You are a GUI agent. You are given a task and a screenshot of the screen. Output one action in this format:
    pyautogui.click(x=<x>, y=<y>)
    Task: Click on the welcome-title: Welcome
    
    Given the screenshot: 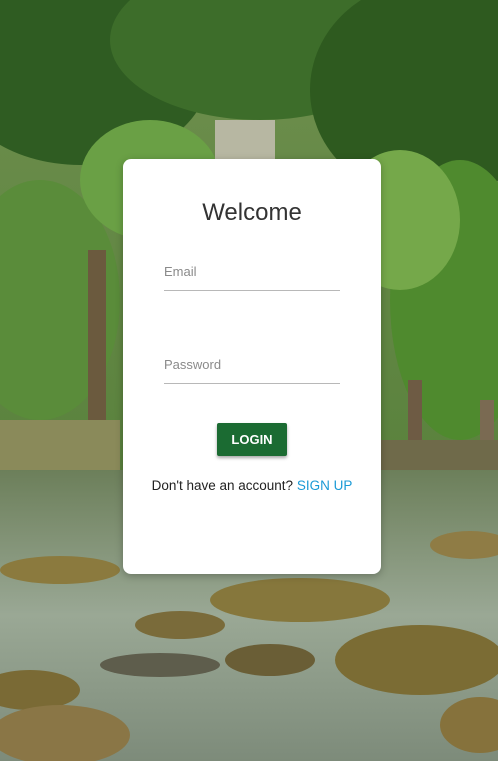 What is the action you would take?
    pyautogui.click(x=252, y=212)
    